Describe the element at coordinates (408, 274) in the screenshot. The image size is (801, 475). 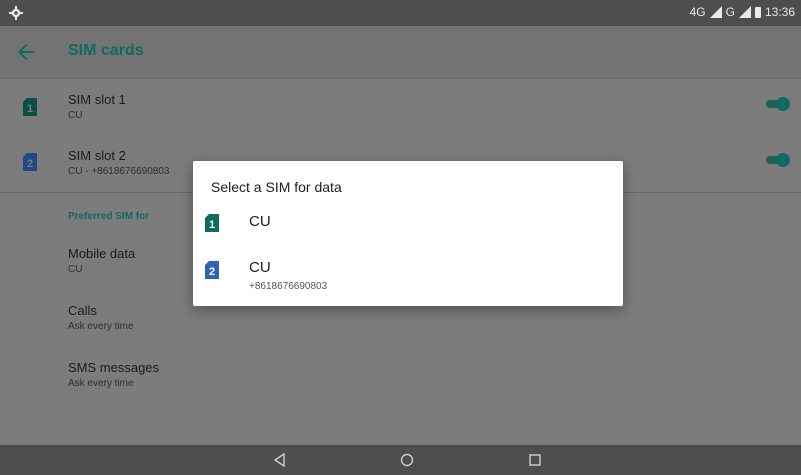
I see `dialog-option-sim-2: 2 CU +8618676690803` at that location.